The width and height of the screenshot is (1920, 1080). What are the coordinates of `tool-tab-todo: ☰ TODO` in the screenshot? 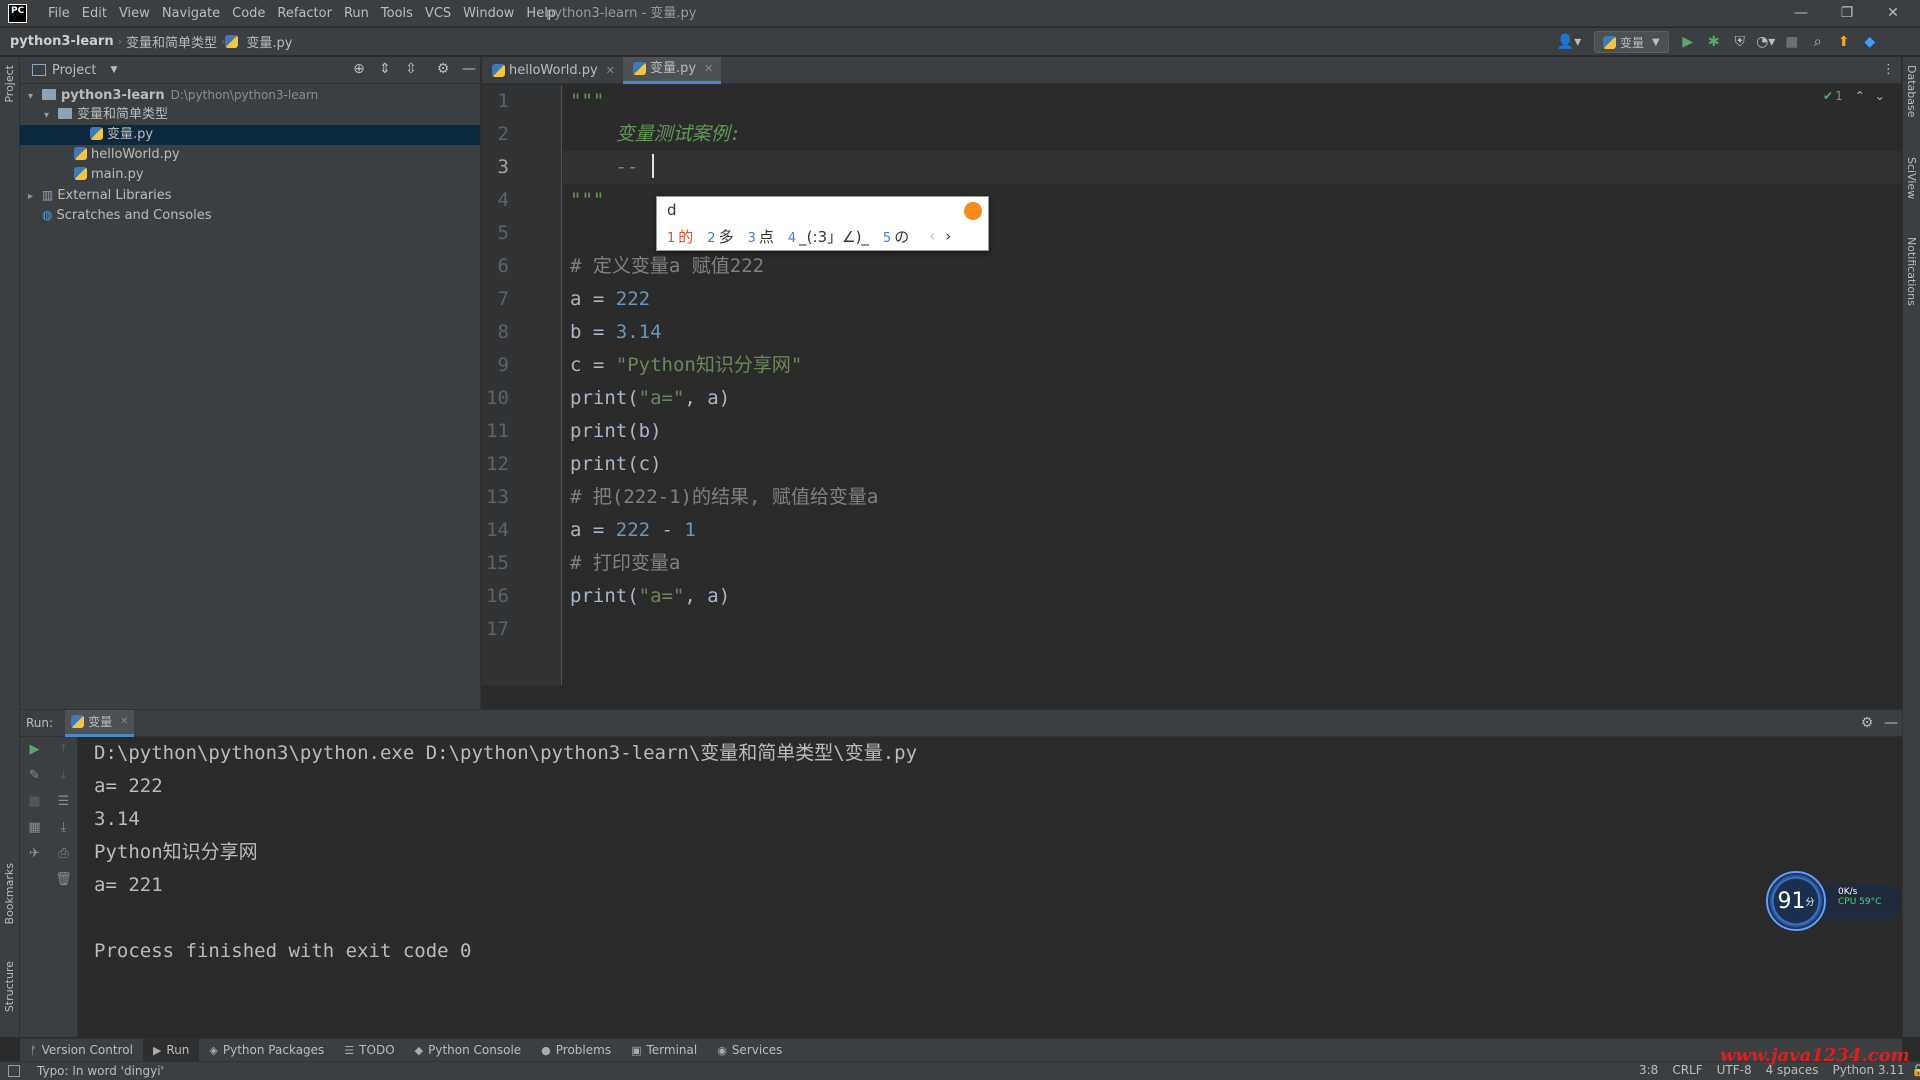 It's located at (369, 1050).